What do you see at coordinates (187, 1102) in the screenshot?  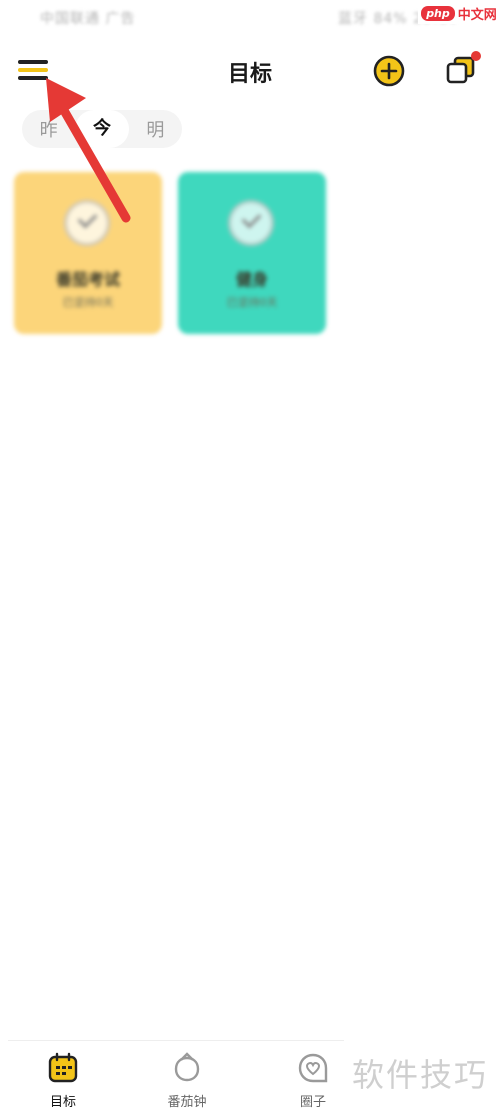 I see `nav-label: 番茄钟` at bounding box center [187, 1102].